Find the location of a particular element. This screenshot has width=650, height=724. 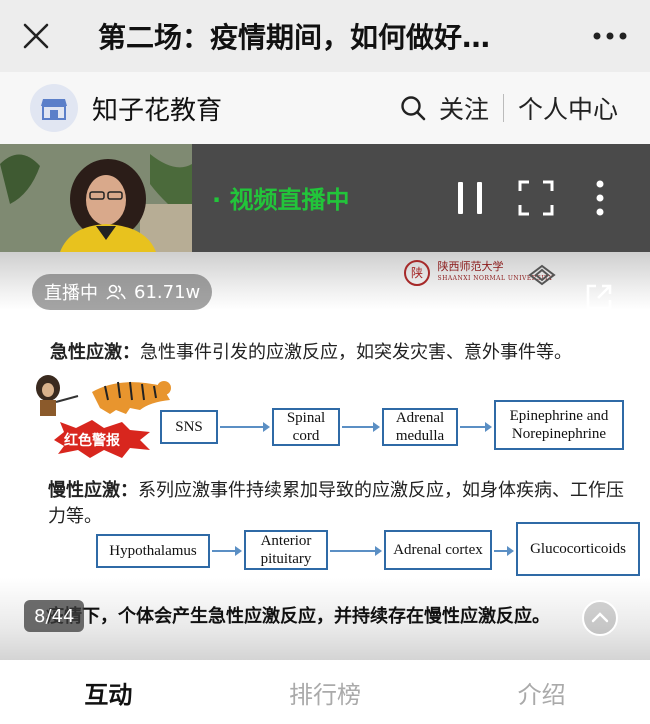

flow-box-spinal-cord: Spinal cord is located at coordinates (306, 427).